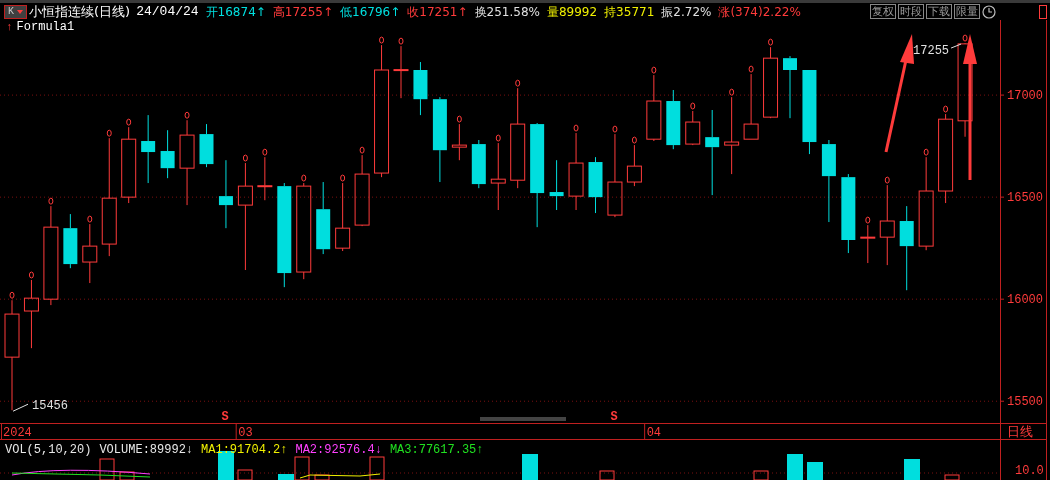  Describe the element at coordinates (939, 11) in the screenshot. I see `toolbar-button: 下载` at that location.